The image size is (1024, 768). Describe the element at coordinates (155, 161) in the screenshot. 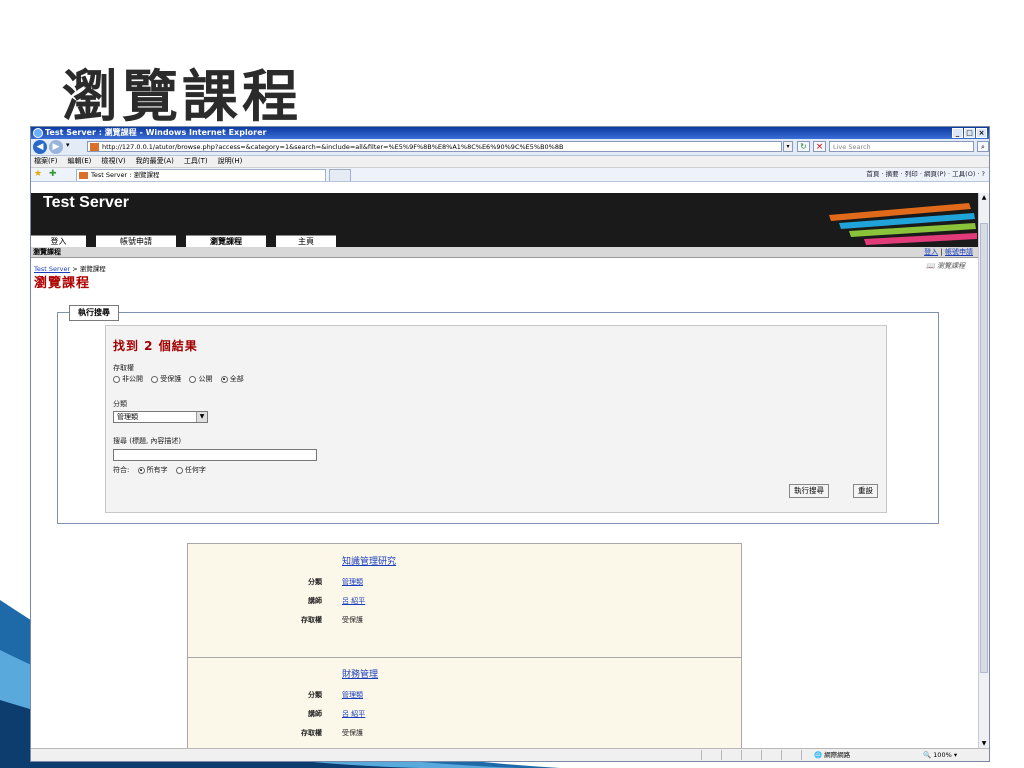

I see `menu-favorites: 我的最愛(A)` at that location.